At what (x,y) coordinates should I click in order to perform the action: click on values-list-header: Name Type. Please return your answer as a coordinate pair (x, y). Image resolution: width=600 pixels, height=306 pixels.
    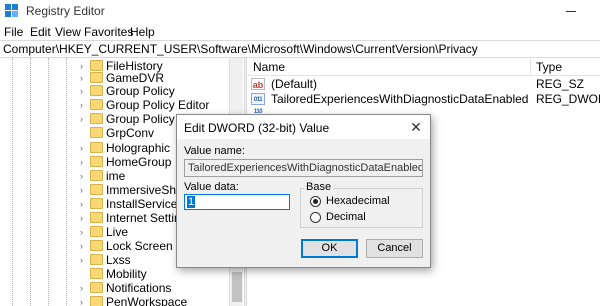
    Looking at the image, I should click on (423, 67).